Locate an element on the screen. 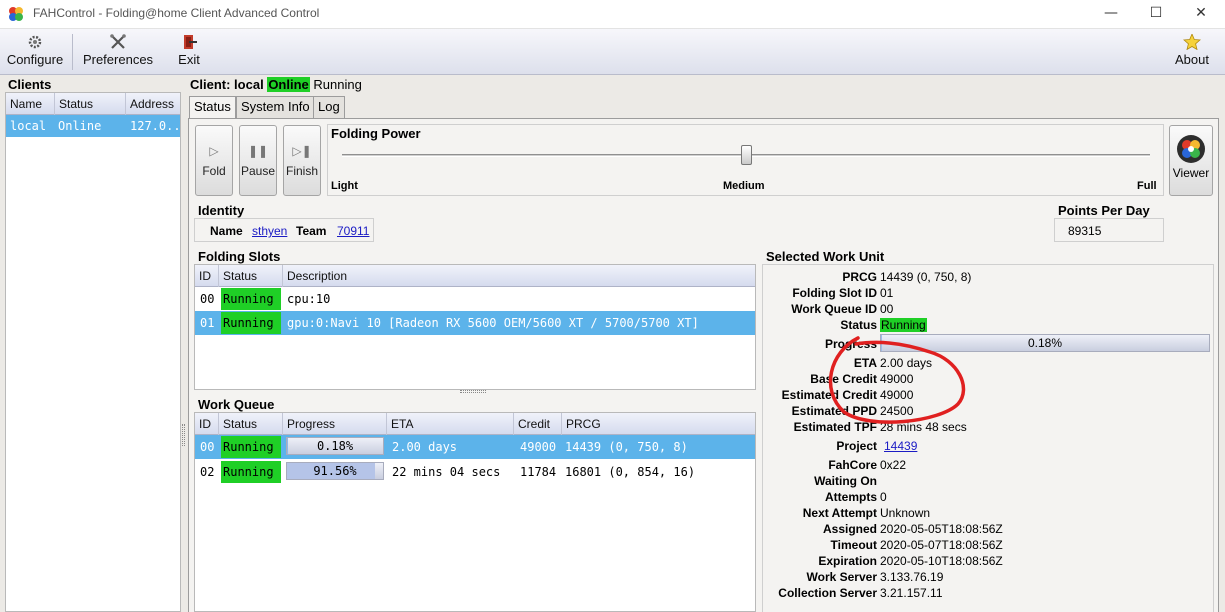 The width and height of the screenshot is (1225, 612). wu-est-ppd-value: 24500 is located at coordinates (897, 411).